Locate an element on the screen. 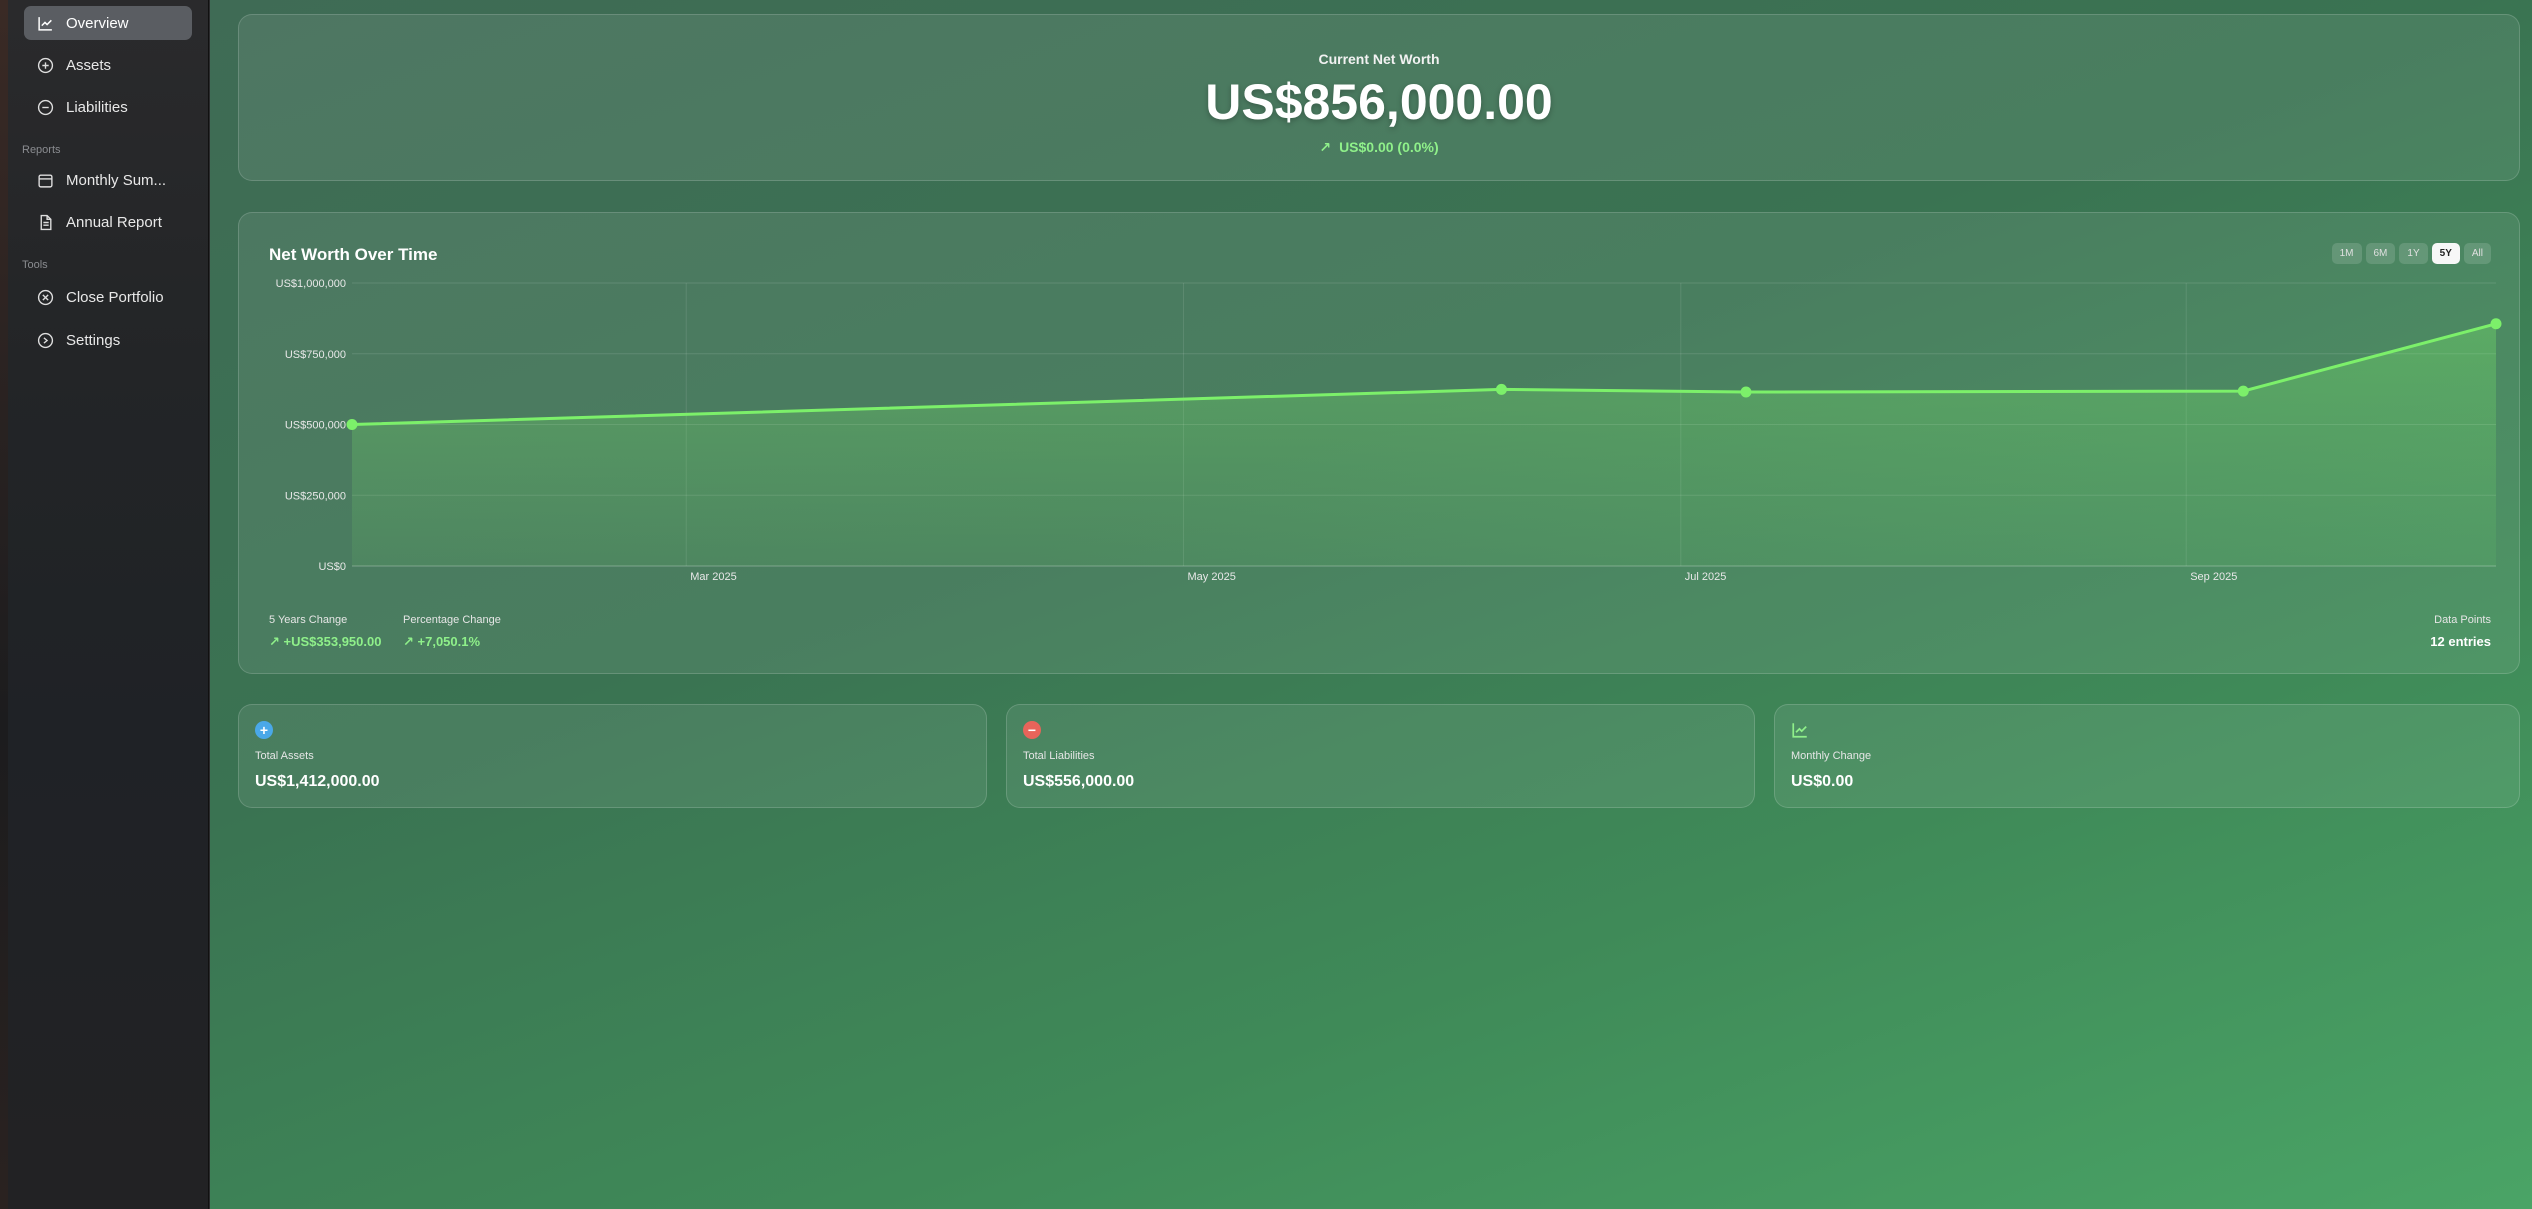 The height and width of the screenshot is (1209, 2532). stat-data-points: Data Points 12 entries is located at coordinates (2460, 631).